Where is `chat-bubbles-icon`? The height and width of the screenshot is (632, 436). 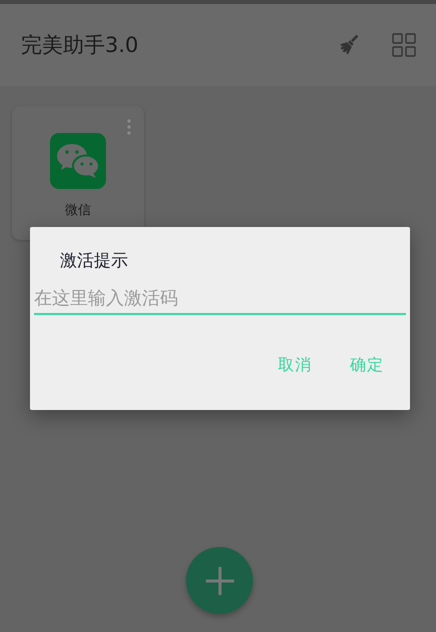 chat-bubbles-icon is located at coordinates (78, 161).